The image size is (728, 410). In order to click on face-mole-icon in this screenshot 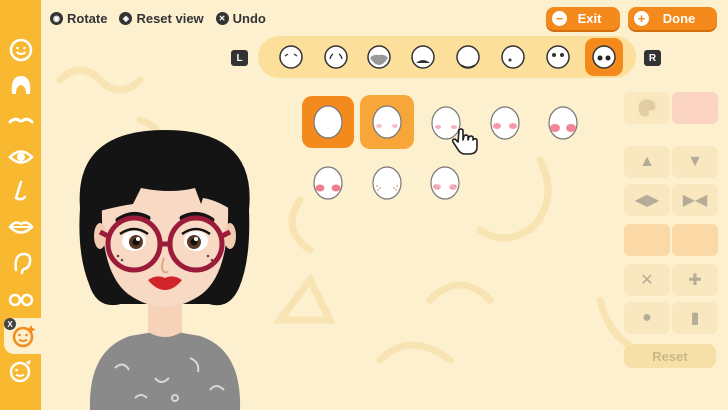, I will do `click(513, 57)`.